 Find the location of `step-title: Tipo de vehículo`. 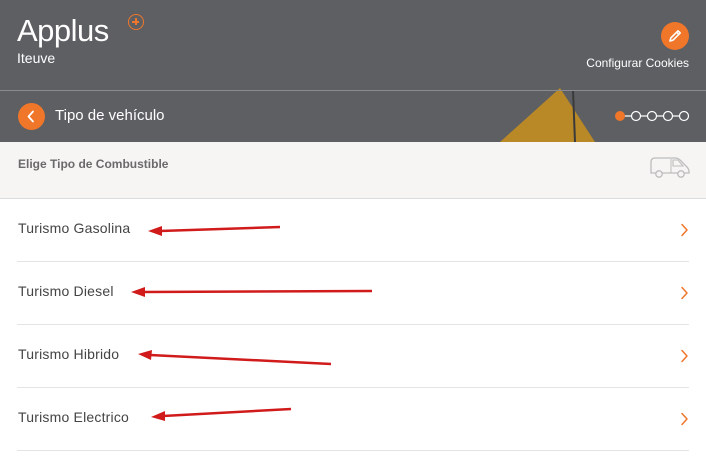

step-title: Tipo de vehículo is located at coordinates (110, 115).